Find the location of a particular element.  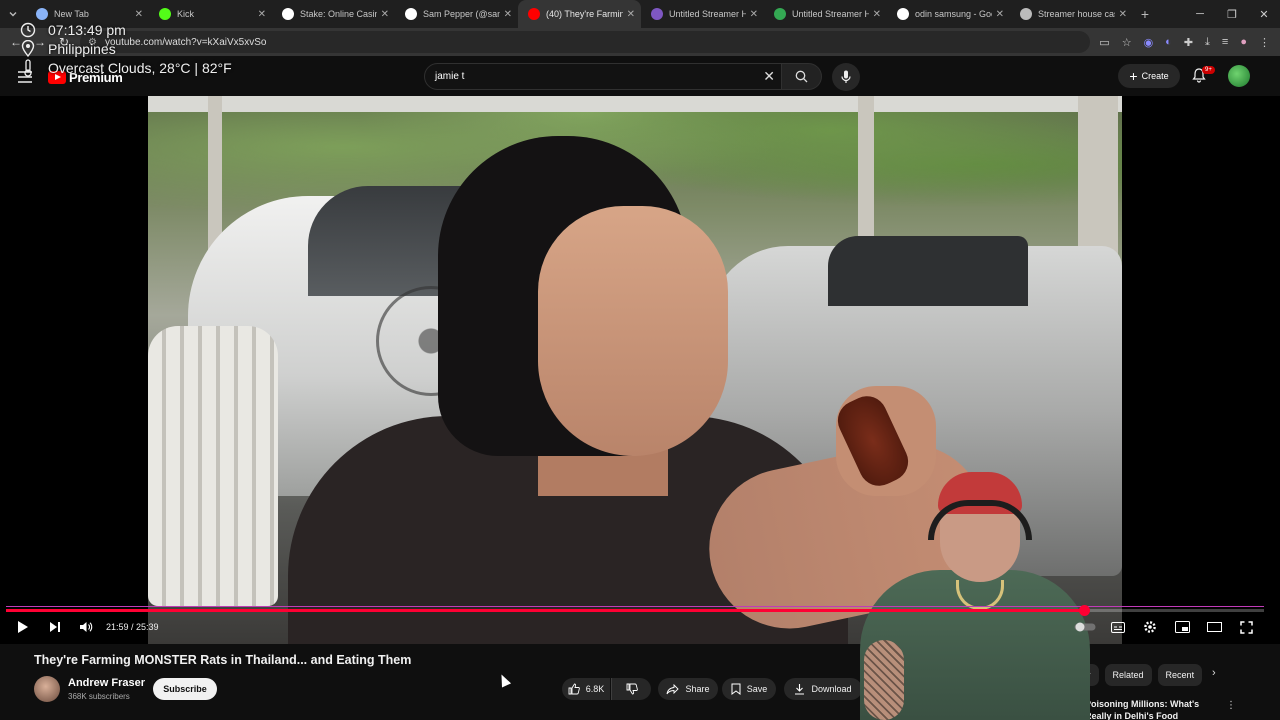

autoplay-toggle is located at coordinates (1085, 627).